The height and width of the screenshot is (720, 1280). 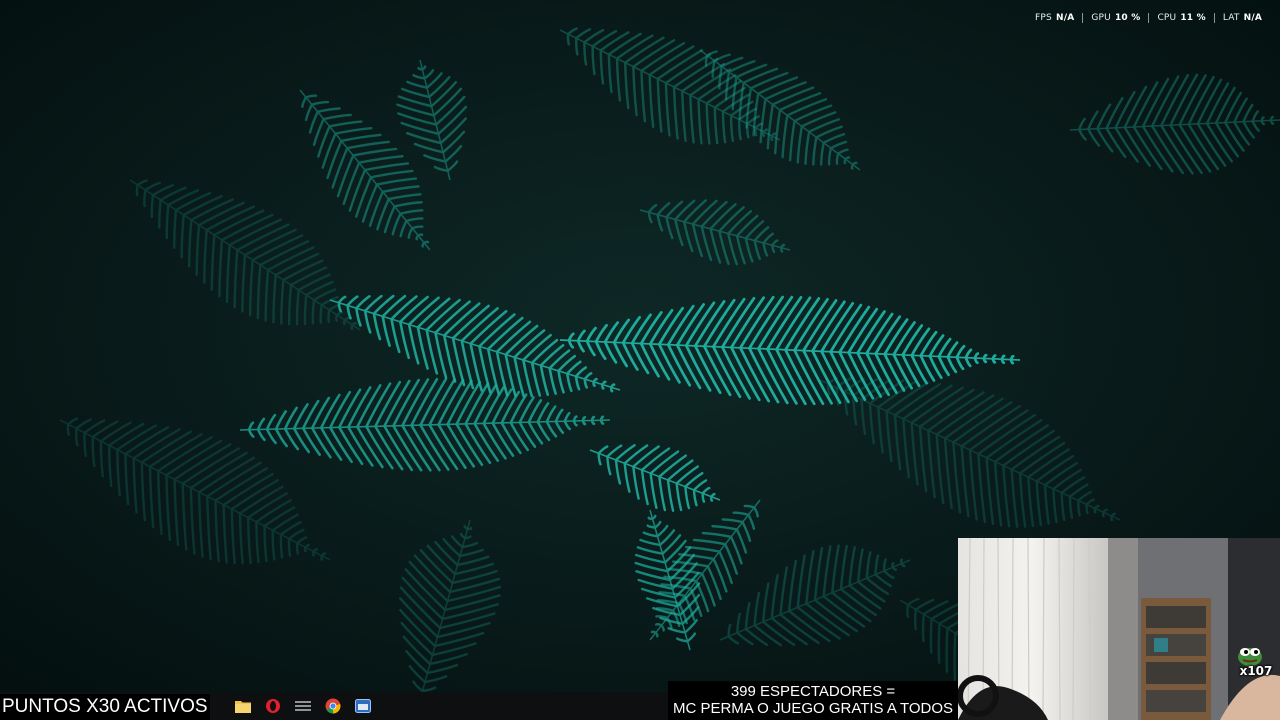 I want to click on performance-overlay: FPS N/A GPU 10 % CPU 11 % LAT N/A, so click(x=1148, y=18).